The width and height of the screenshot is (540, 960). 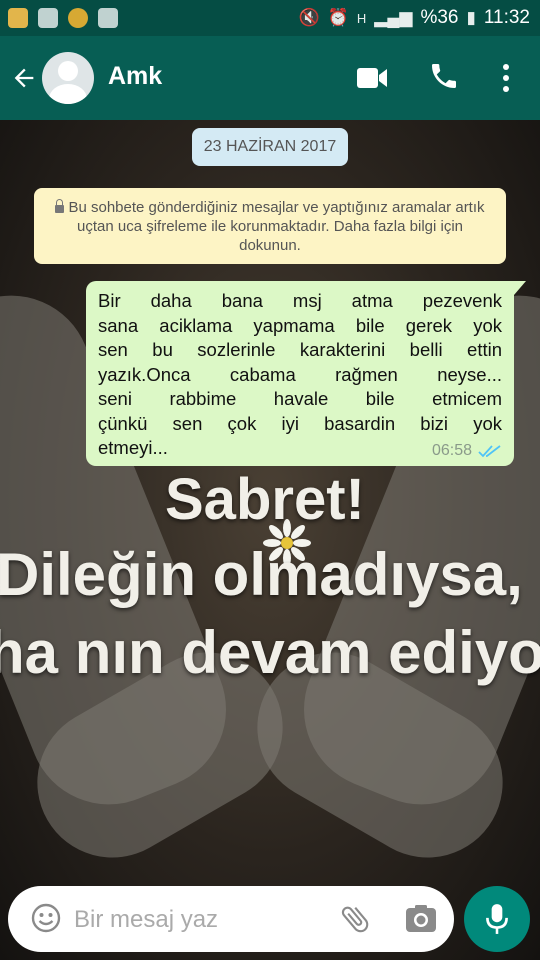 I want to click on message-line: sana aciklama yapmama bile gerek yok, so click(x=300, y=325).